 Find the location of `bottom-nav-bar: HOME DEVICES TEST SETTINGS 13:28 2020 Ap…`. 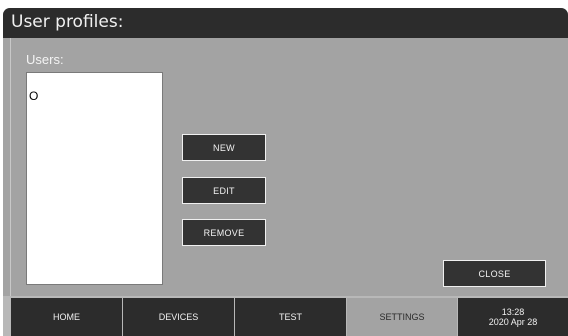

bottom-nav-bar: HOME DEVICES TEST SETTINGS 13:28 2020 Ap… is located at coordinates (285, 316).